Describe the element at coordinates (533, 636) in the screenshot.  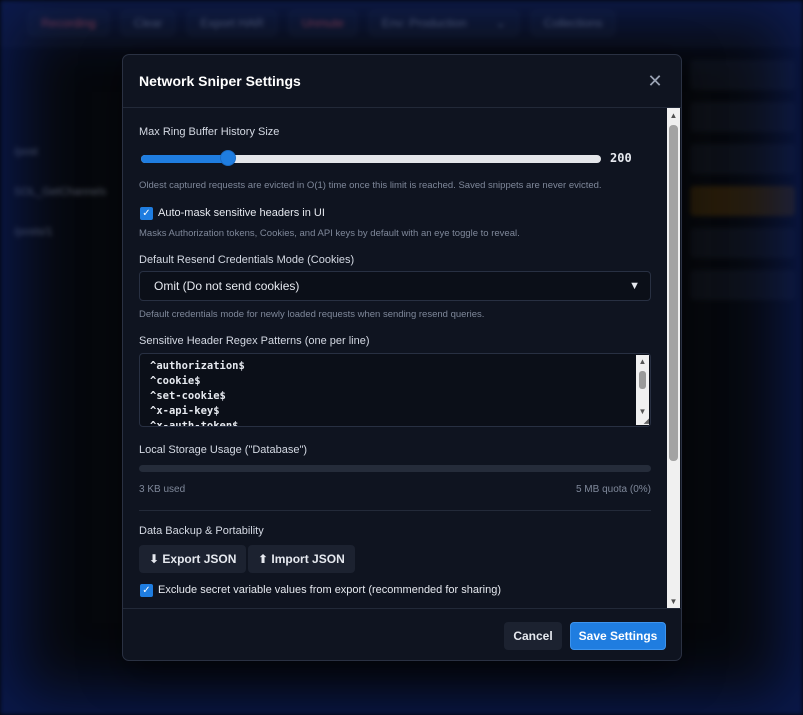
I see `cancel-button: Cancel` at that location.